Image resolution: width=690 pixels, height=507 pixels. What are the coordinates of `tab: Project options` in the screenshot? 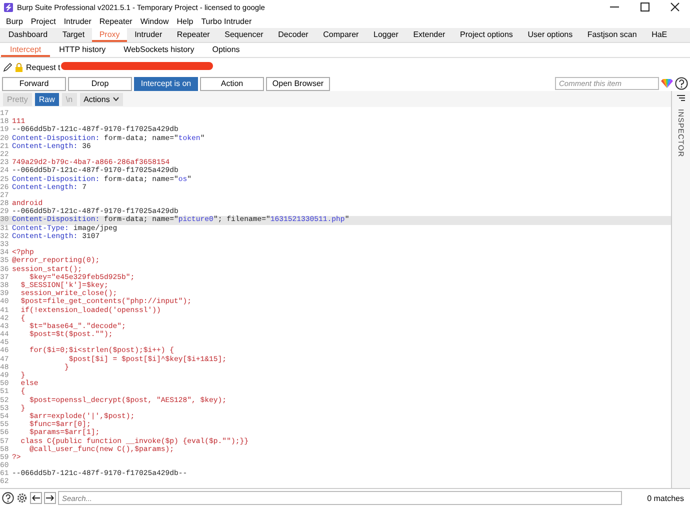 It's located at (486, 35).